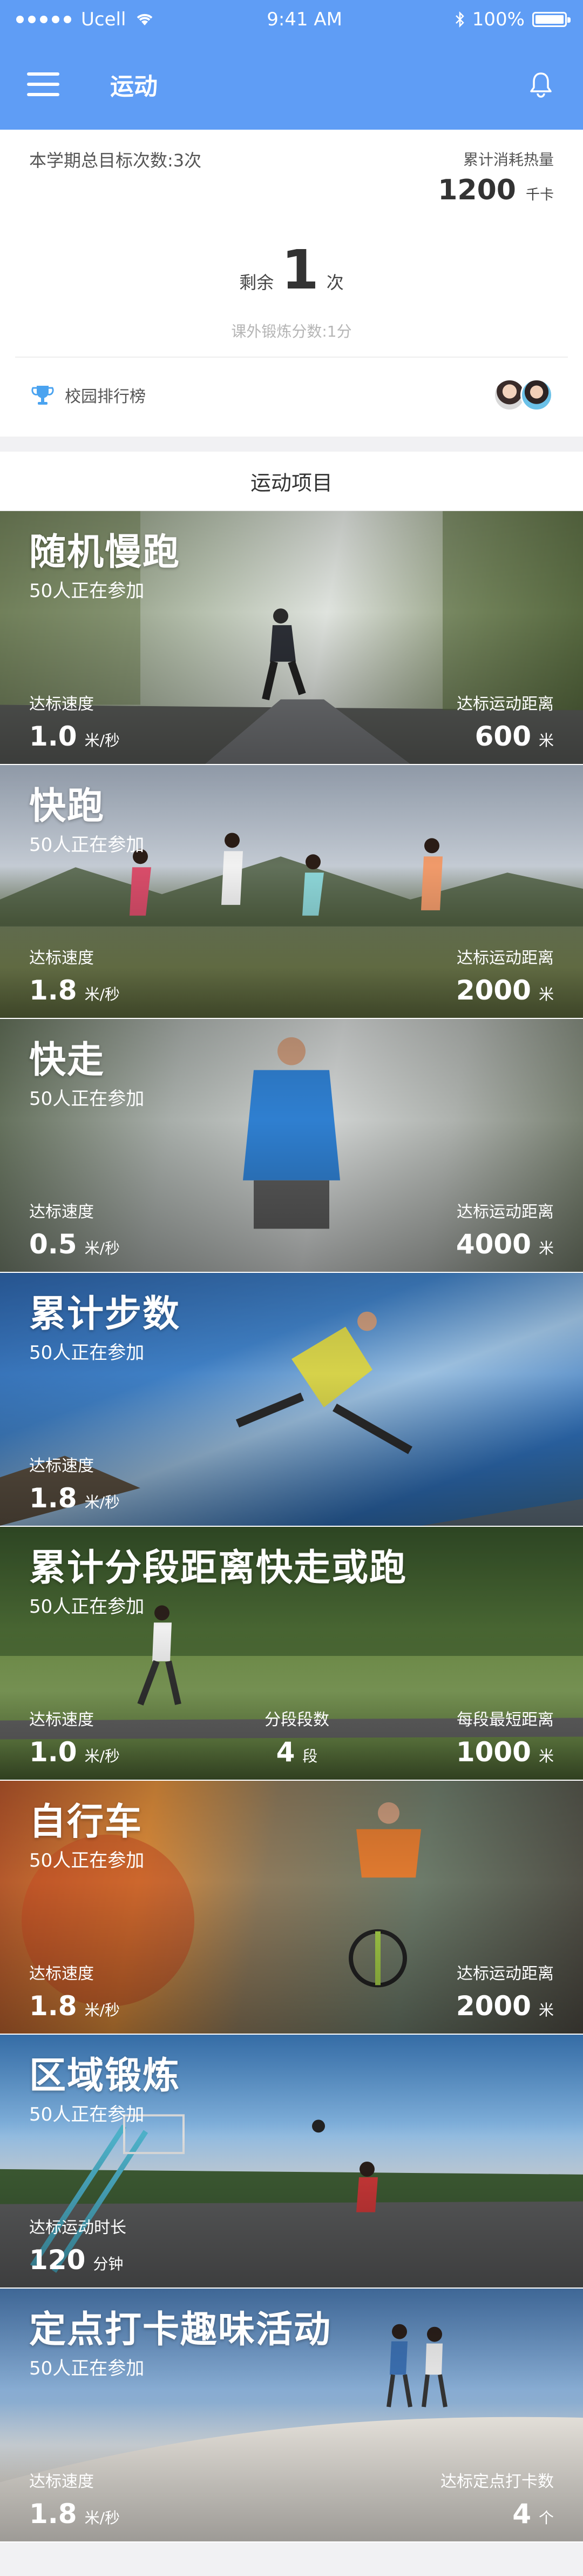 The width and height of the screenshot is (583, 2576). I want to click on activity-card-zone: 区域锻炼 50人正在参加 达标运动时长 120 分钟, so click(291, 2162).